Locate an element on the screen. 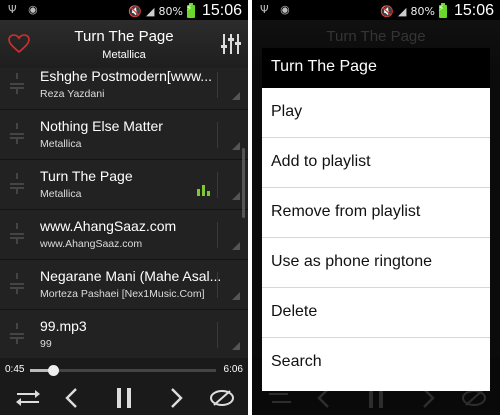  track-title: Nothing Else Matter is located at coordinates (101, 126).